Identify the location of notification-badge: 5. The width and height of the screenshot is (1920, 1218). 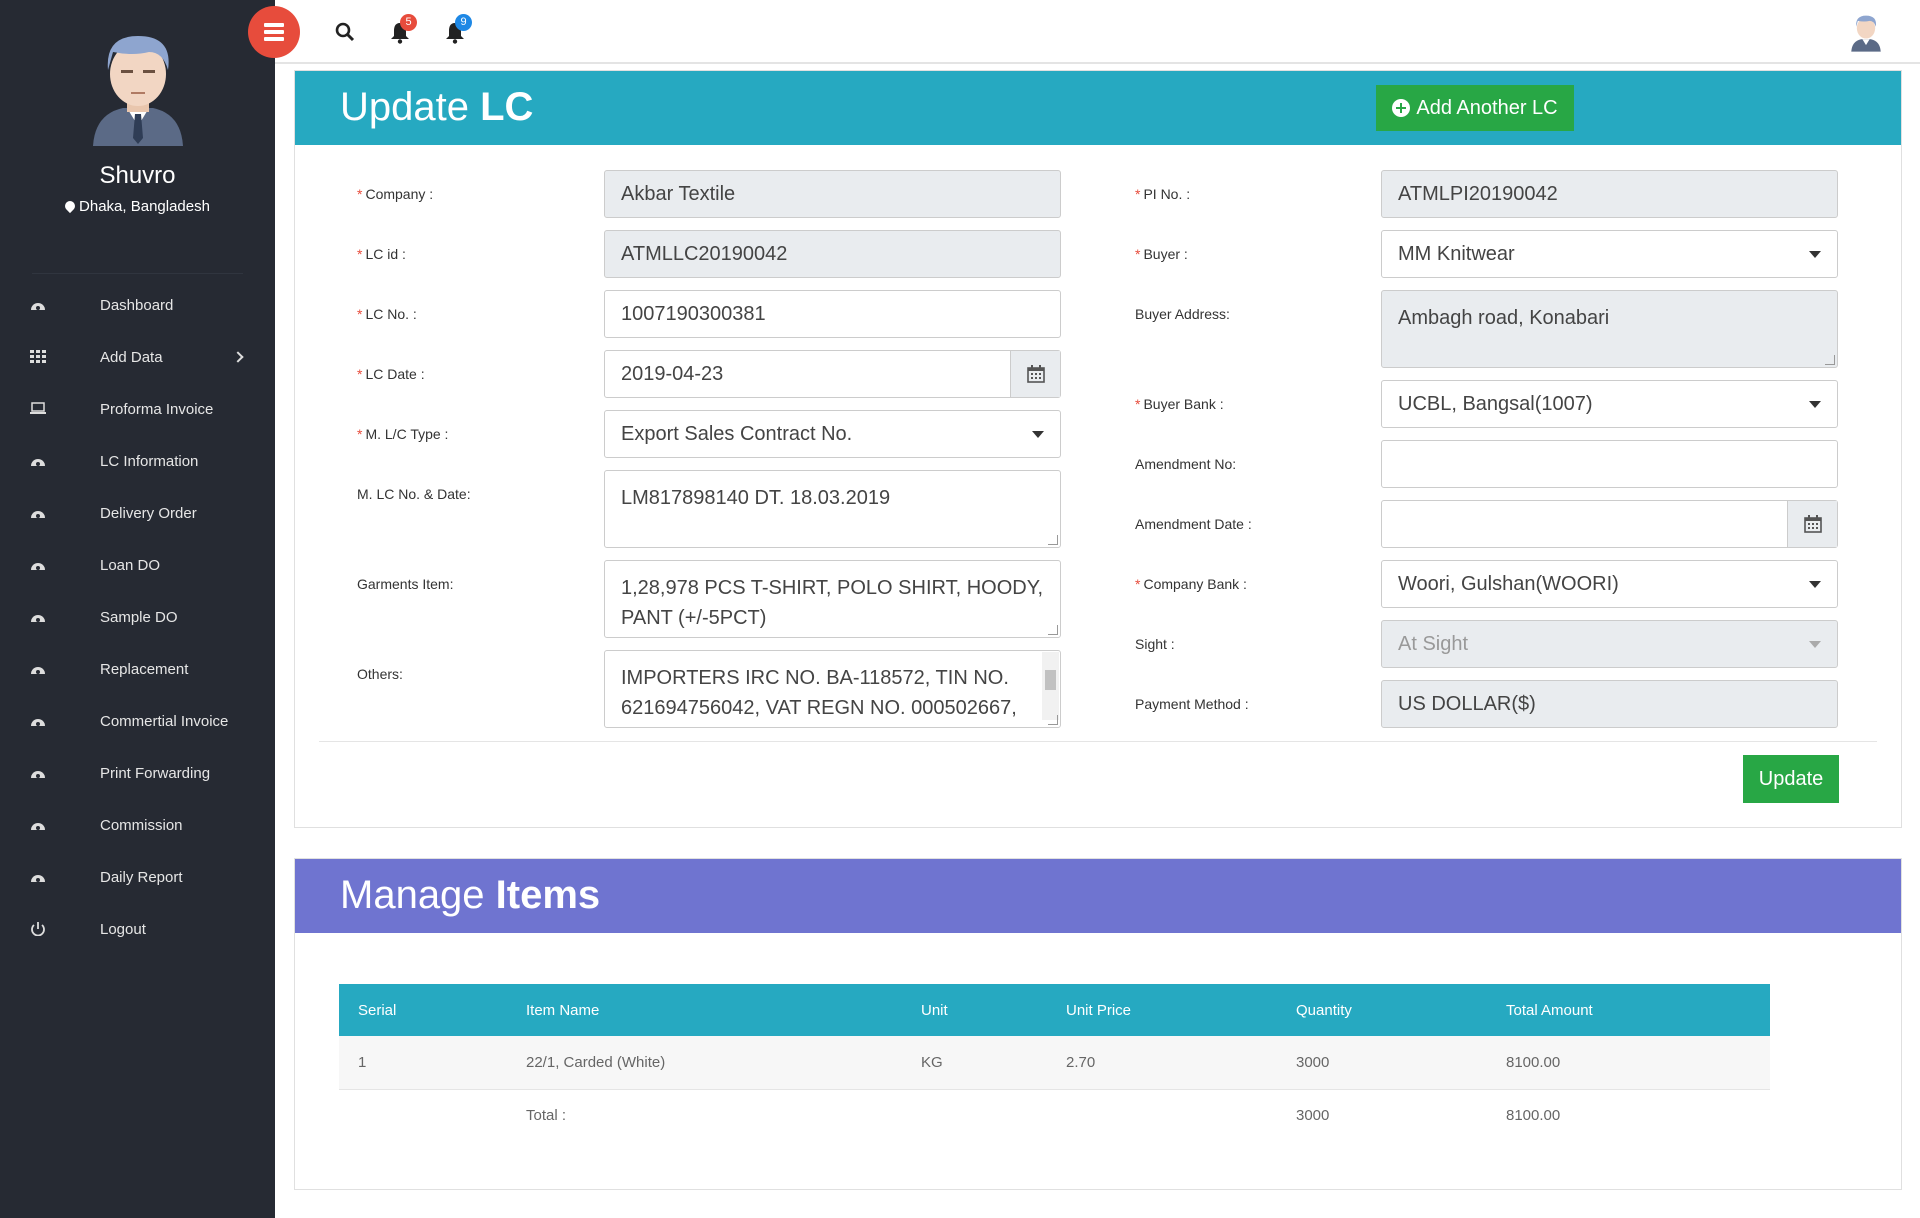
(408, 22).